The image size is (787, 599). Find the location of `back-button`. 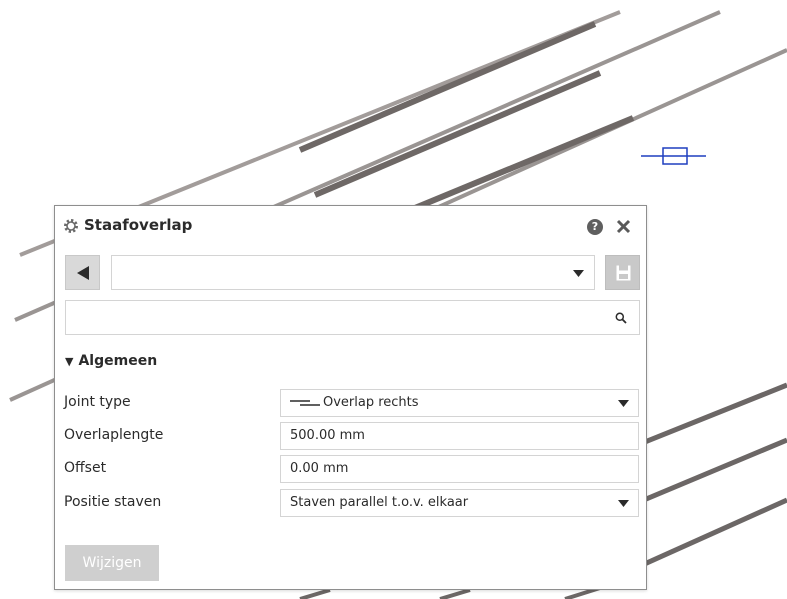

back-button is located at coordinates (82, 272).